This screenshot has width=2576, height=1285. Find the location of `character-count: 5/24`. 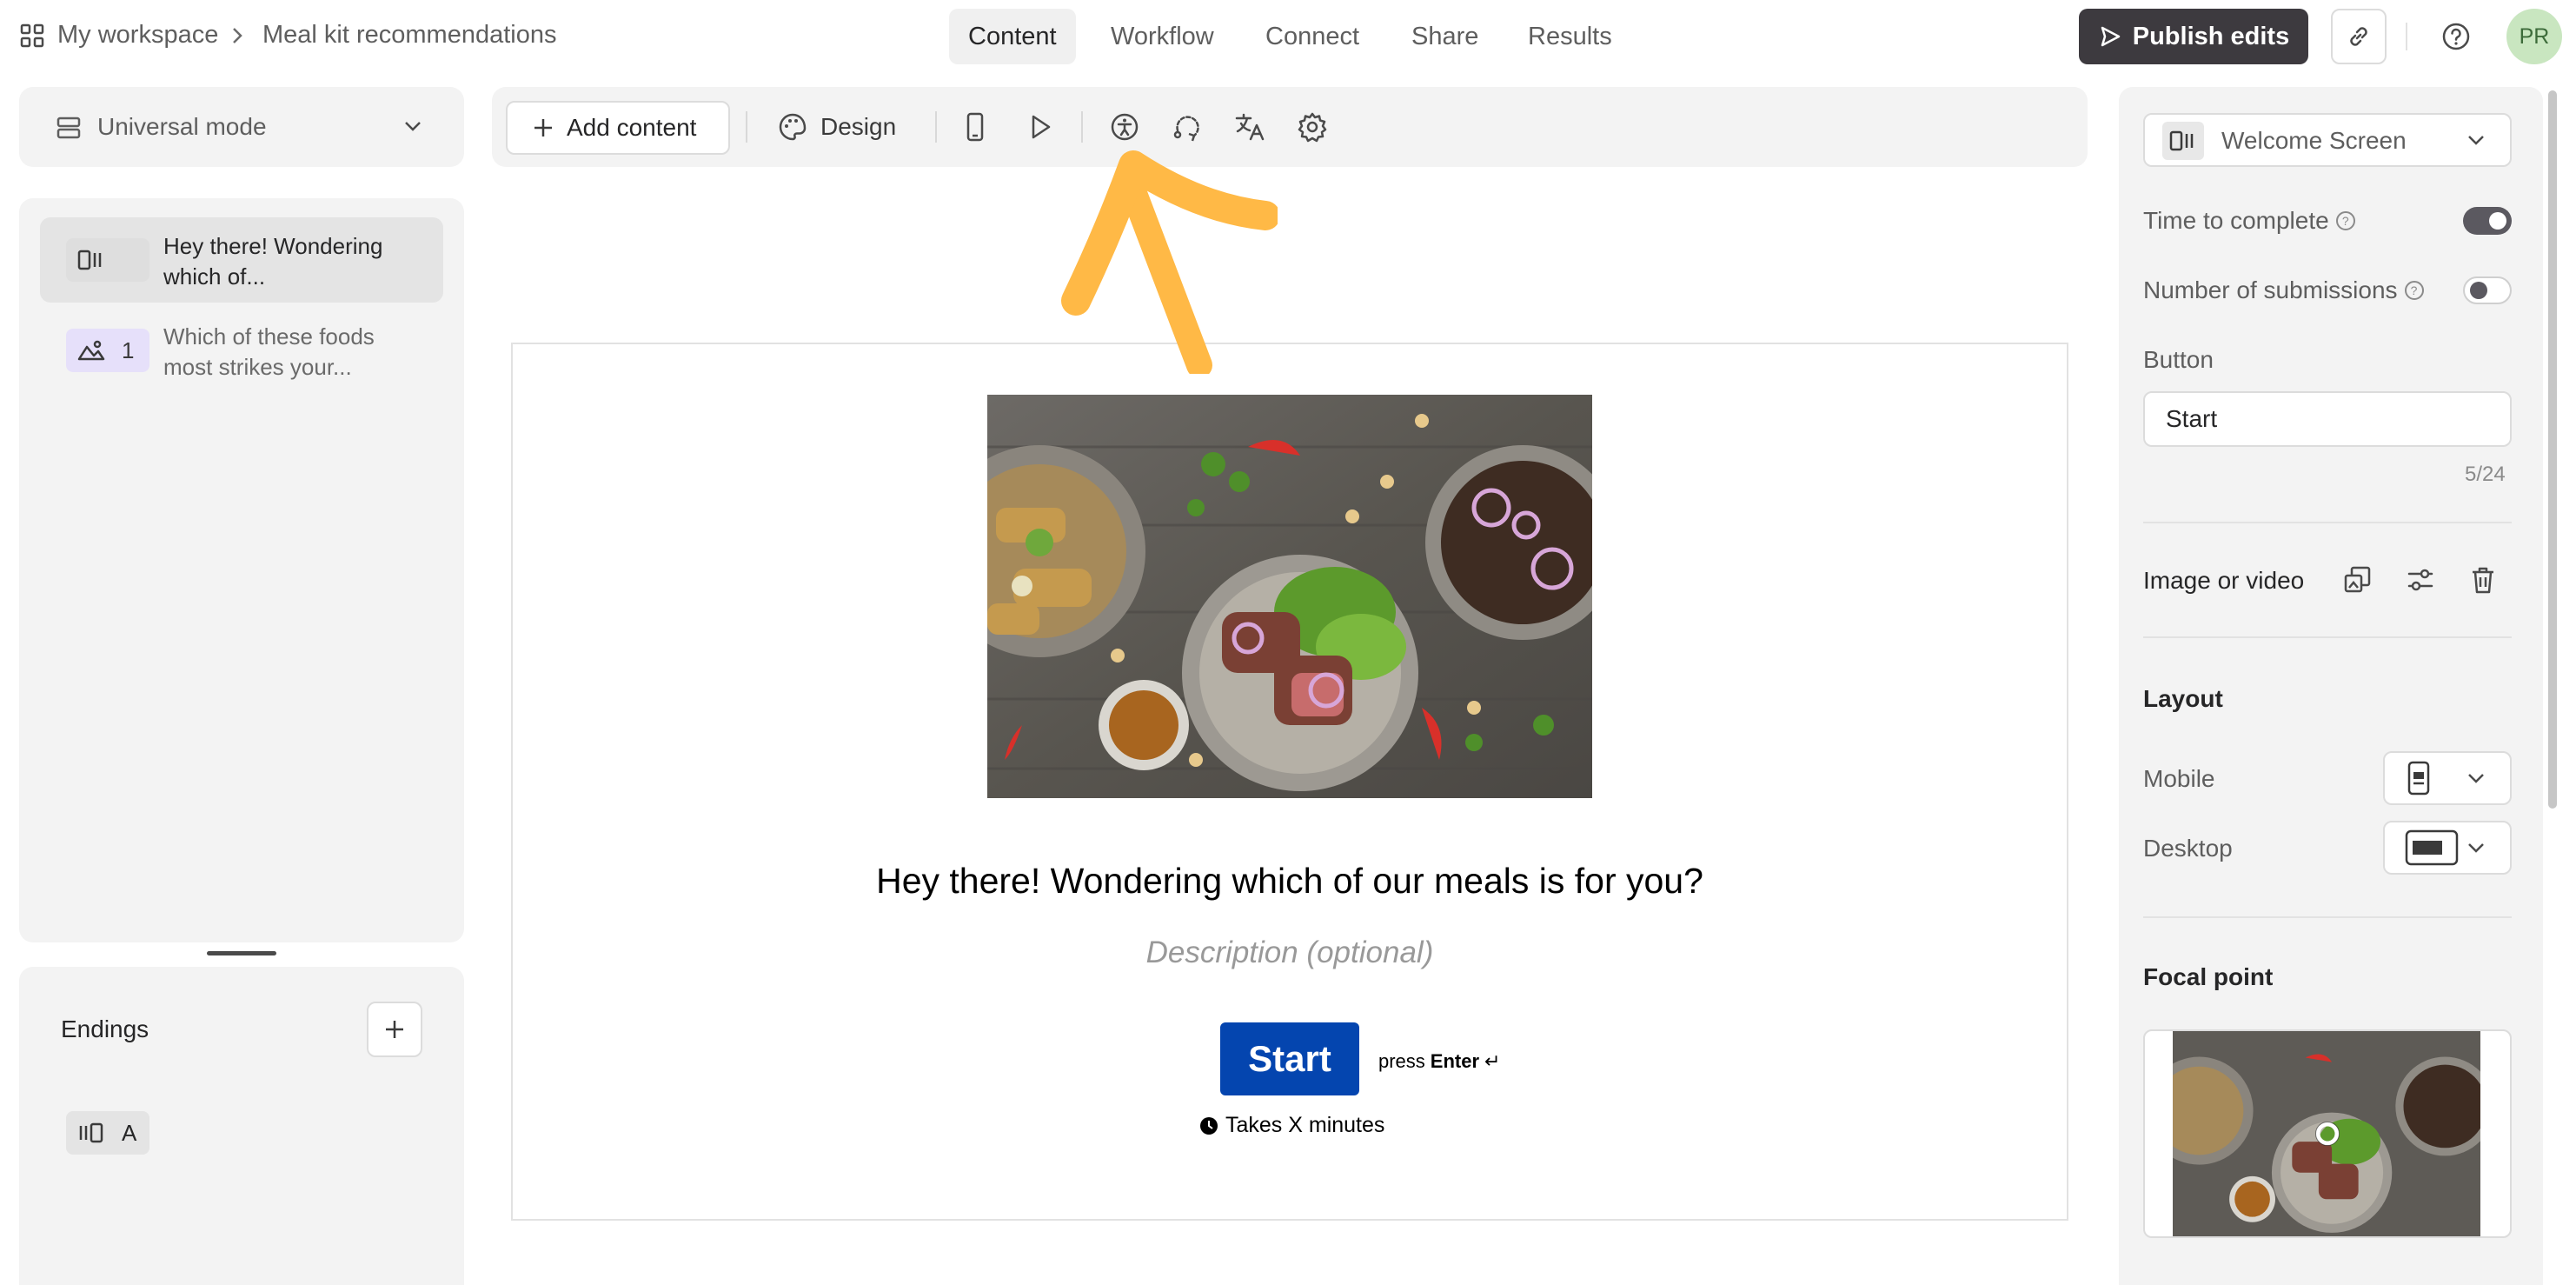

character-count: 5/24 is located at coordinates (2485, 474).